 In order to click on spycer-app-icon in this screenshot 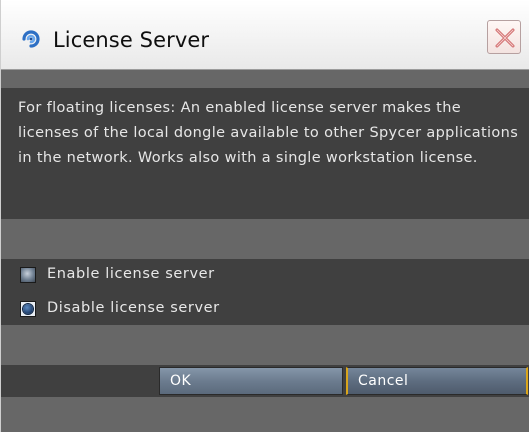, I will do `click(31, 39)`.